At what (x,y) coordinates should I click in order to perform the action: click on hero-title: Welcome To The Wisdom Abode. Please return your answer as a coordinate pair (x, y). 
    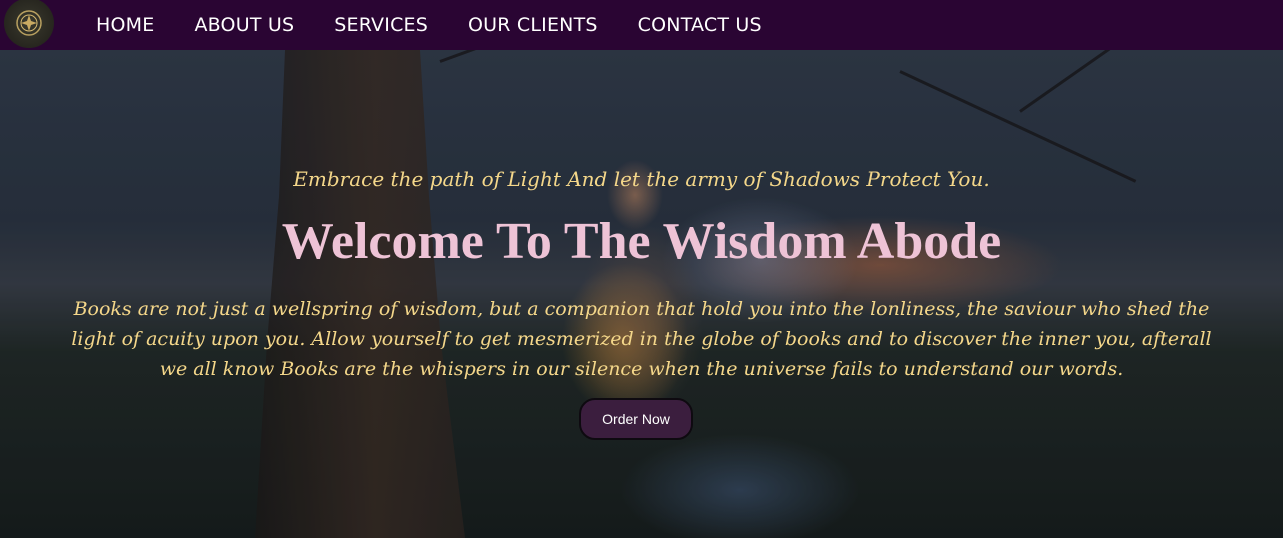
    Looking at the image, I should click on (641, 241).